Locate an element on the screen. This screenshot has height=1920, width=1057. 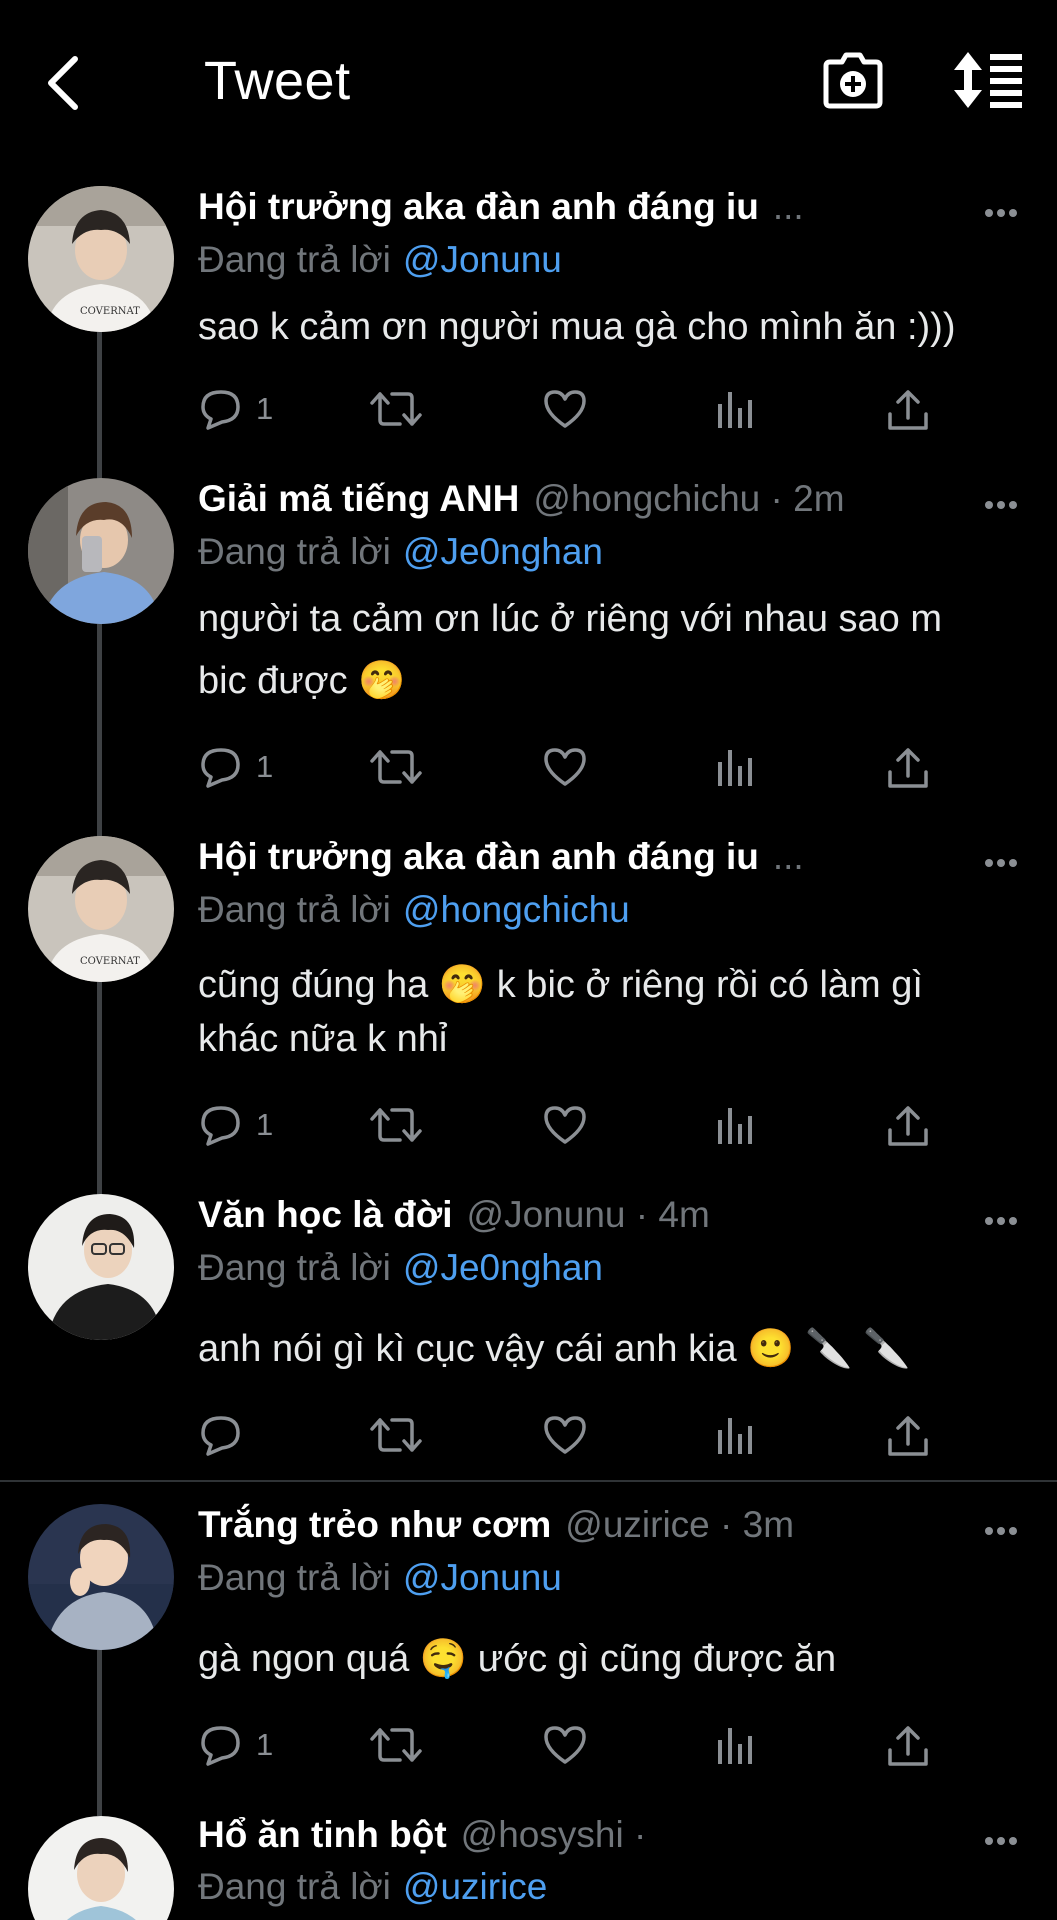
avatar is located at coordinates (101, 1868).